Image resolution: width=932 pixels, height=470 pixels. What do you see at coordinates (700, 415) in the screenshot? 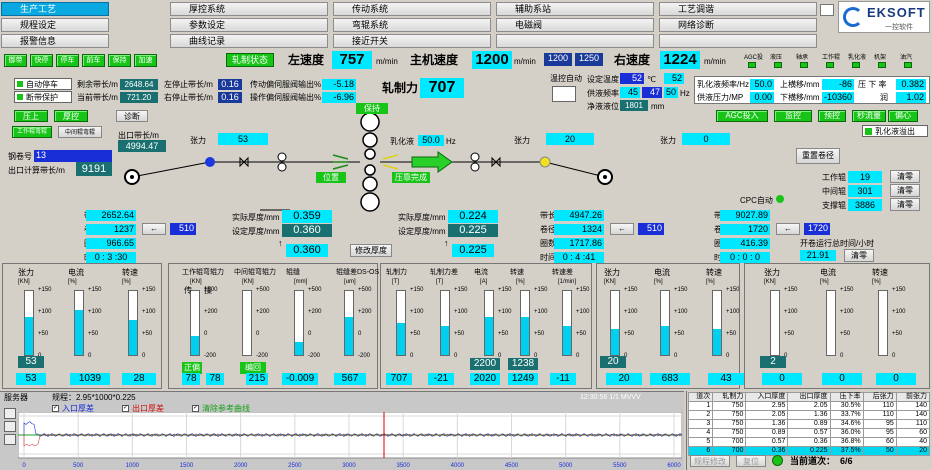
I see `pass-table-cell: 2` at bounding box center [700, 415].